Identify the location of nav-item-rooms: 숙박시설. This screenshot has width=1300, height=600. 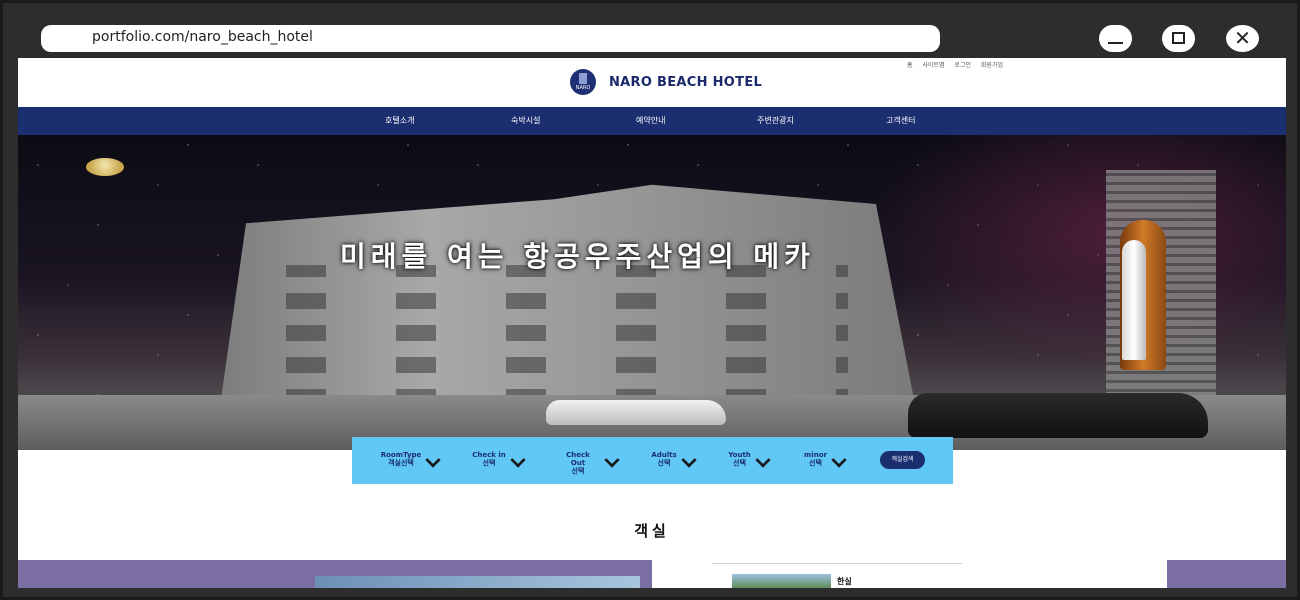
(525, 120).